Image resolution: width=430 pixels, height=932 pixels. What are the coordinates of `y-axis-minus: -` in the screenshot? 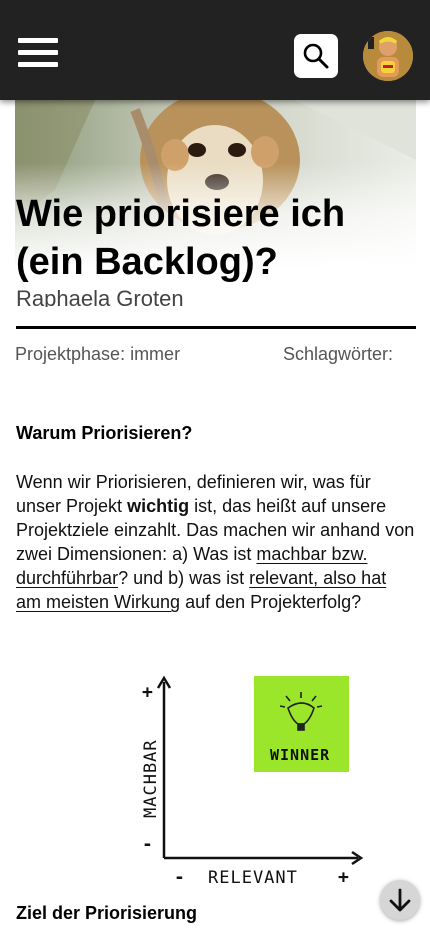 It's located at (147, 844).